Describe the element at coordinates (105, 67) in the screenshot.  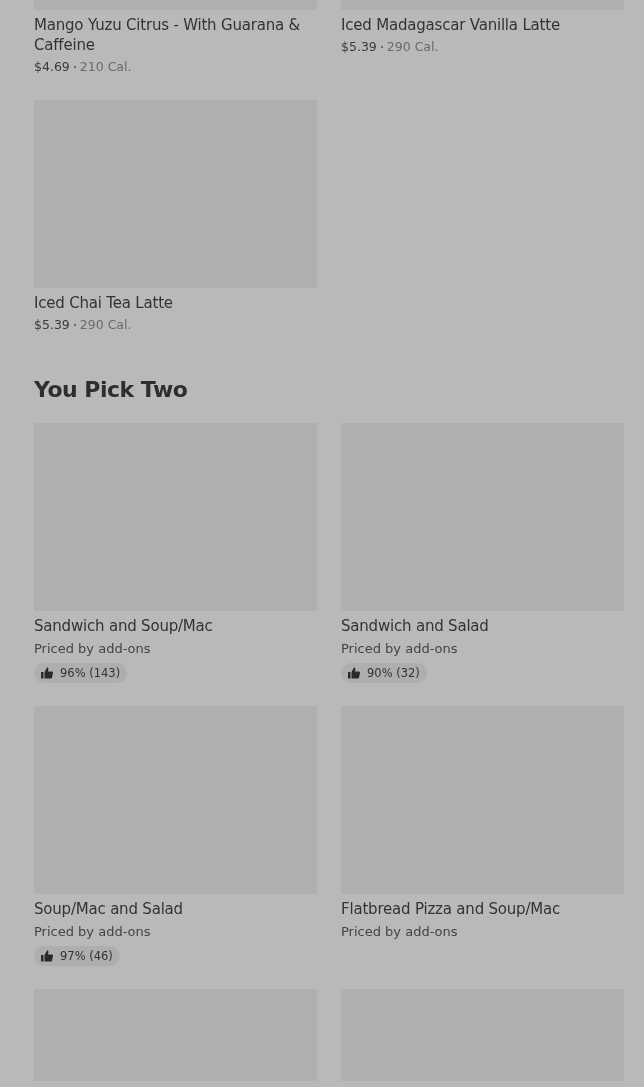
I see `item-calories: 210 Cal.` at that location.